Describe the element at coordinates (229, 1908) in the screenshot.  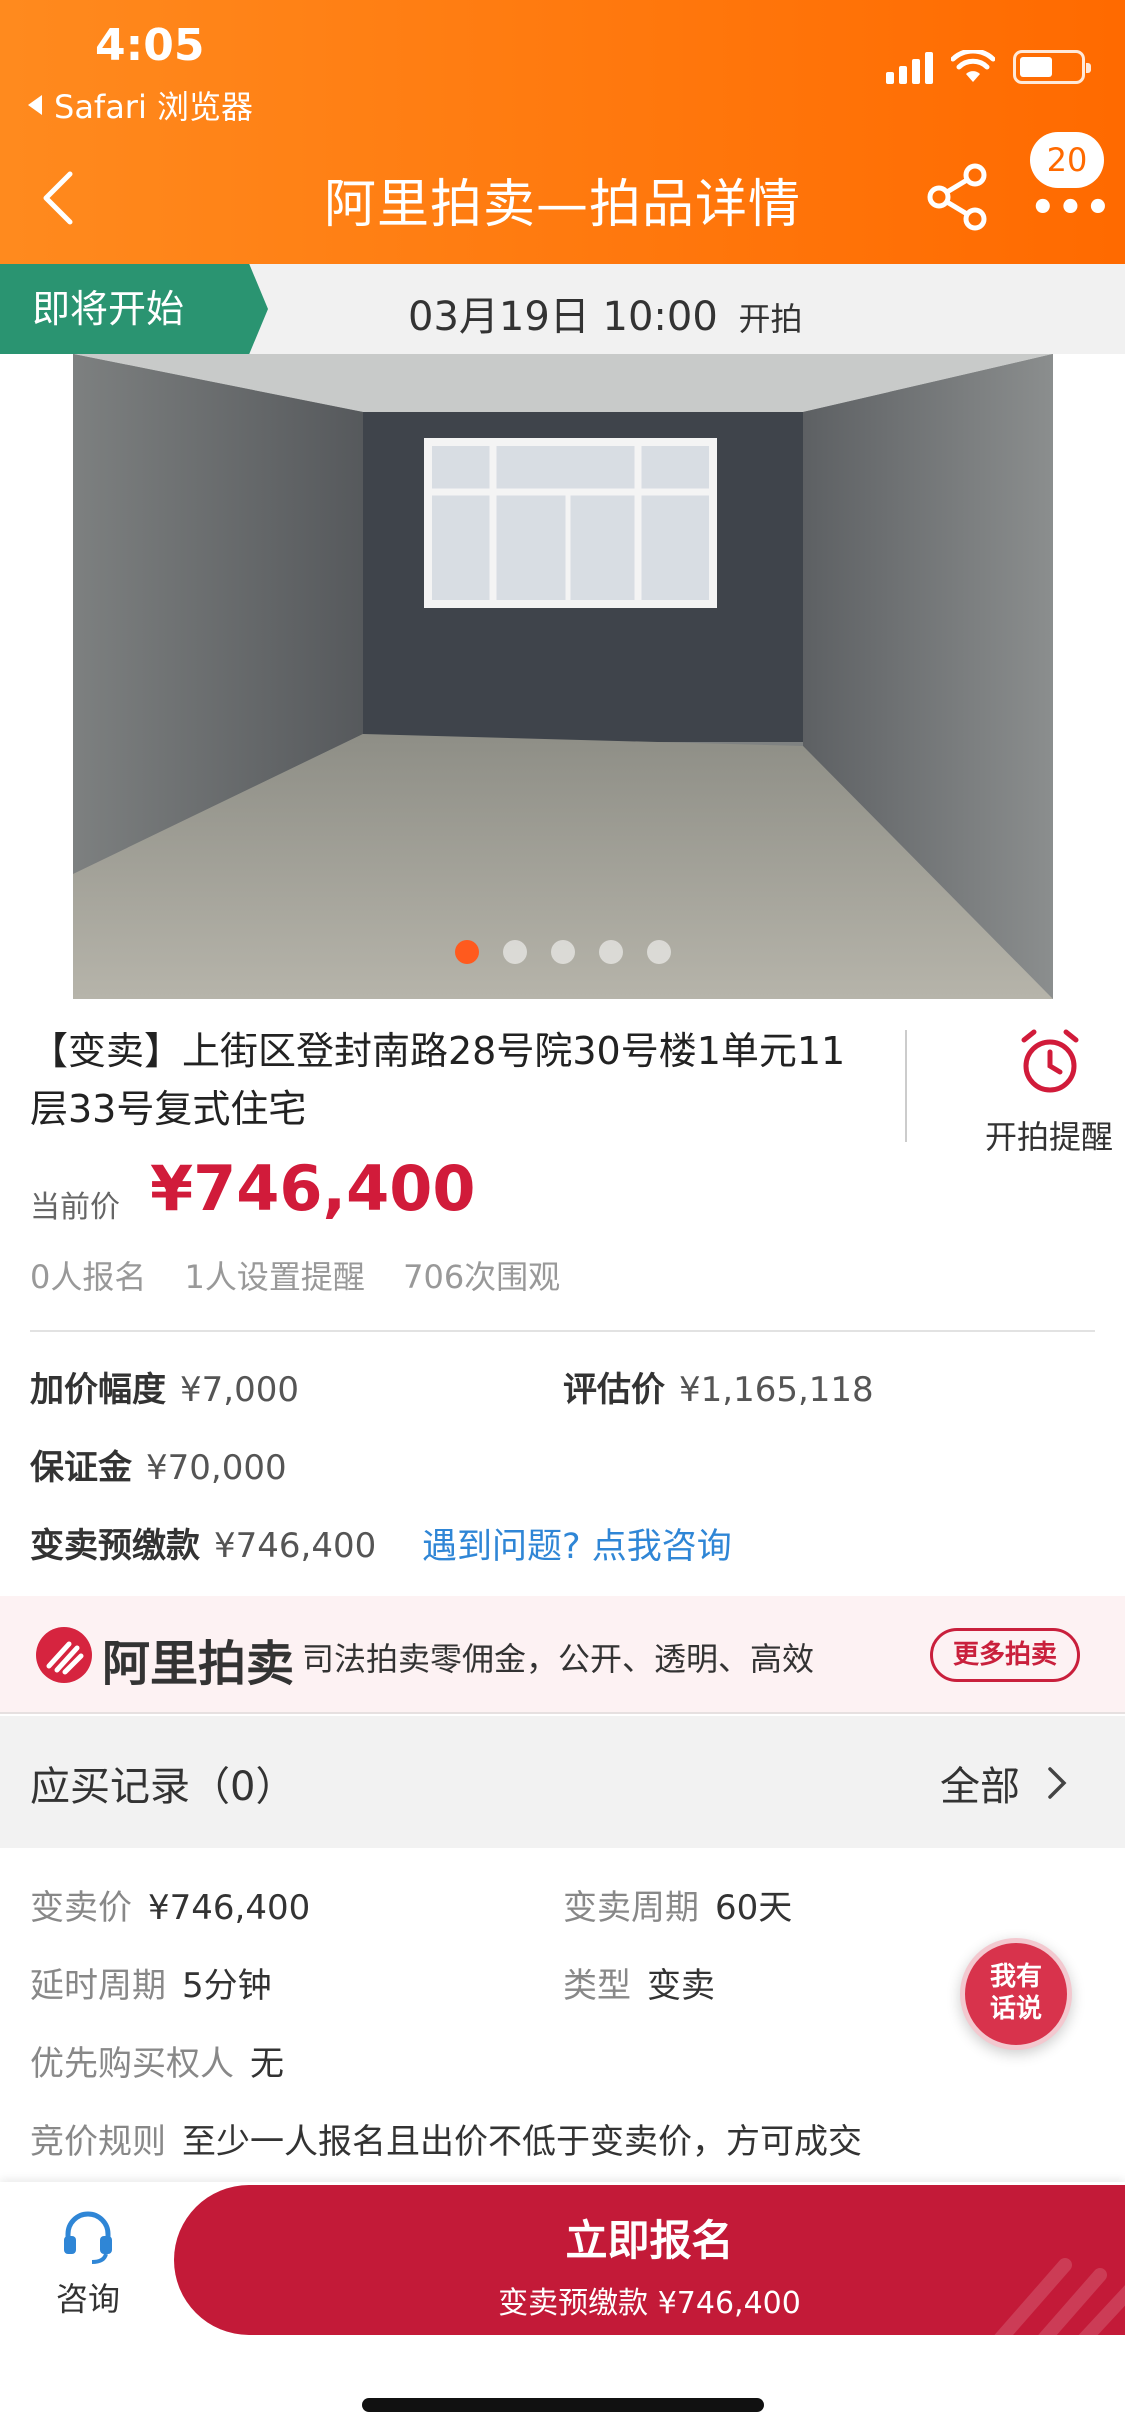
I see `sale-price-value: ¥746,400` at that location.